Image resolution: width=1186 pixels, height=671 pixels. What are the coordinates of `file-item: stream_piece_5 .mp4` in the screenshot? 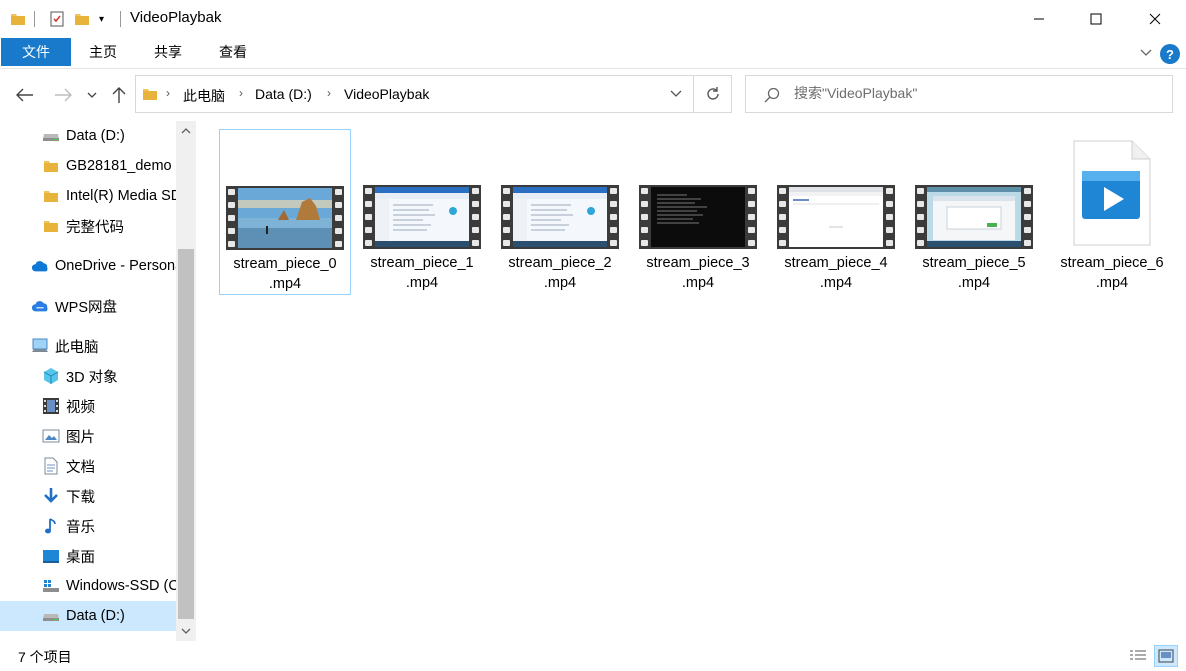 It's located at (975, 212).